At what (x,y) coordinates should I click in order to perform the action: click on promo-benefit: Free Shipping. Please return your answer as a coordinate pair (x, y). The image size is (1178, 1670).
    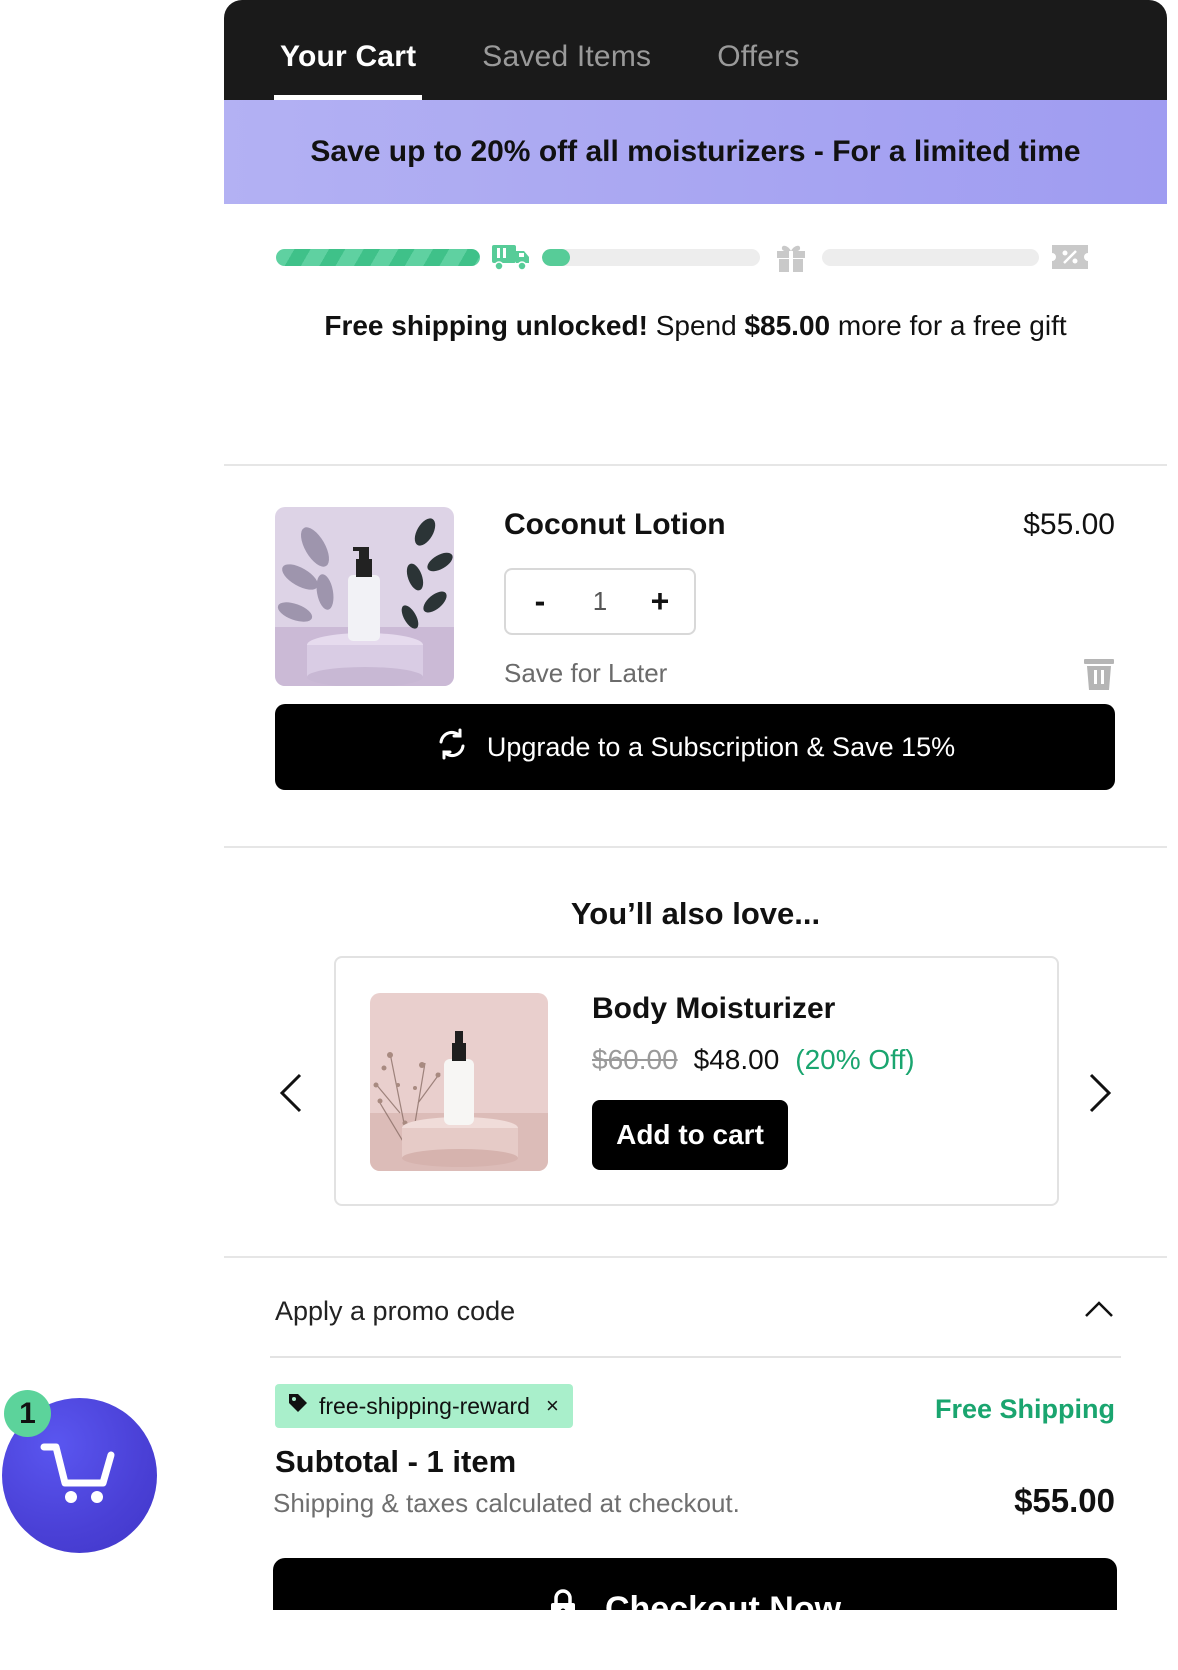
    Looking at the image, I should click on (1024, 1409).